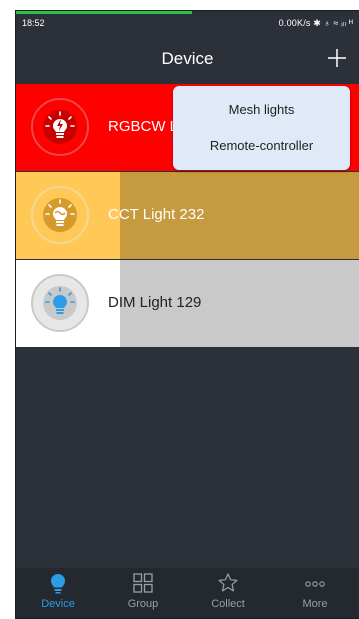 The height and width of the screenshot is (619, 359). I want to click on star-icon, so click(228, 583).